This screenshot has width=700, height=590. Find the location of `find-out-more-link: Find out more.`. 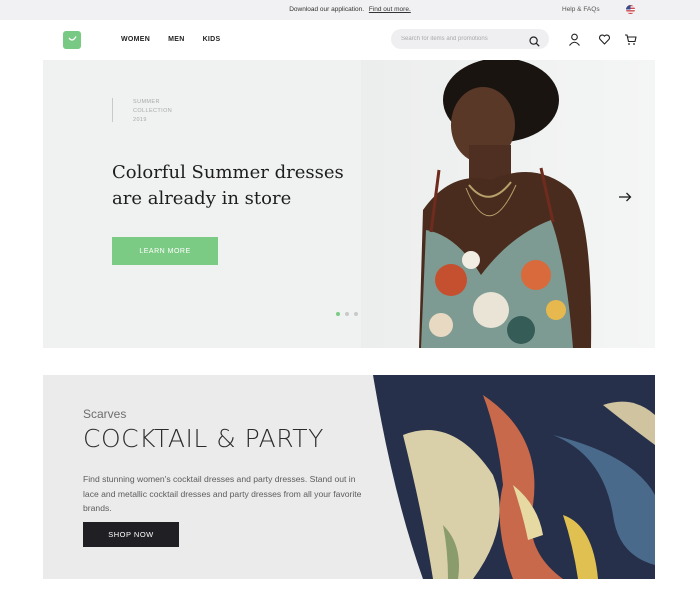

find-out-more-link: Find out more. is located at coordinates (390, 9).